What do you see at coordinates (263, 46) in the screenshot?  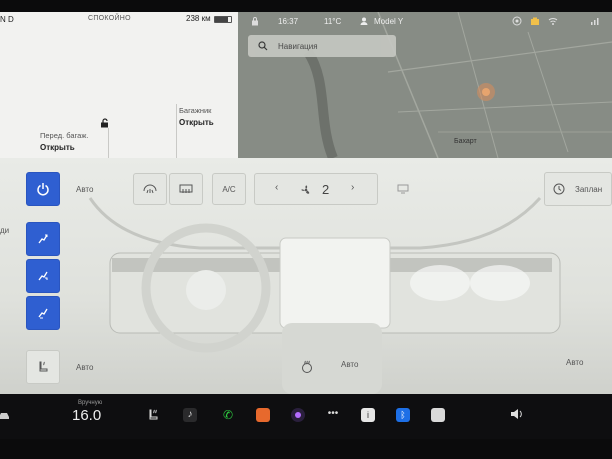 I see `search-icon` at bounding box center [263, 46].